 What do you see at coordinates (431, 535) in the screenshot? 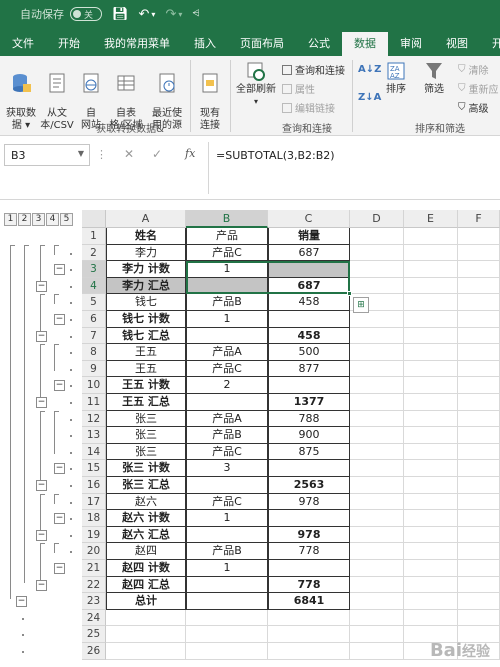
I see `cell-e19` at bounding box center [431, 535].